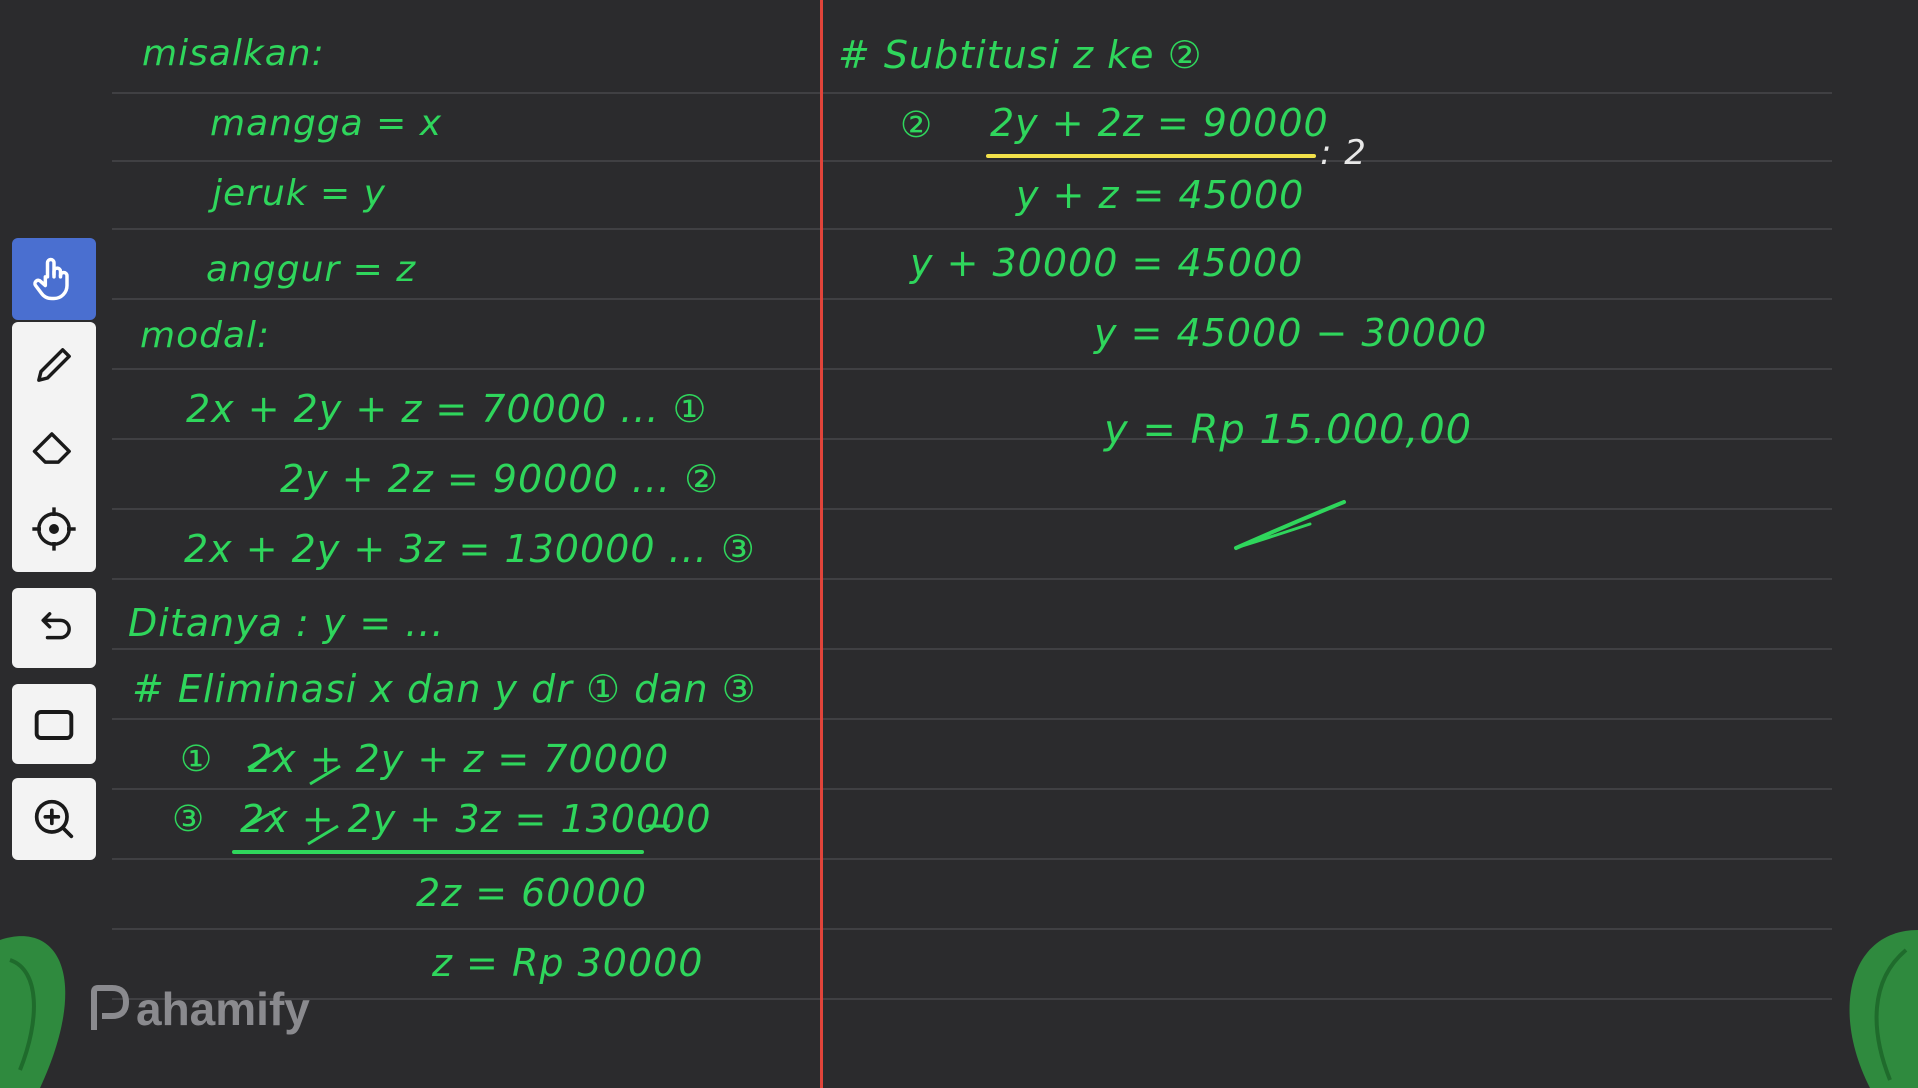 The height and width of the screenshot is (1088, 1918). Describe the element at coordinates (110, 1007) in the screenshot. I see `pahamify-logo-mark-icon` at that location.